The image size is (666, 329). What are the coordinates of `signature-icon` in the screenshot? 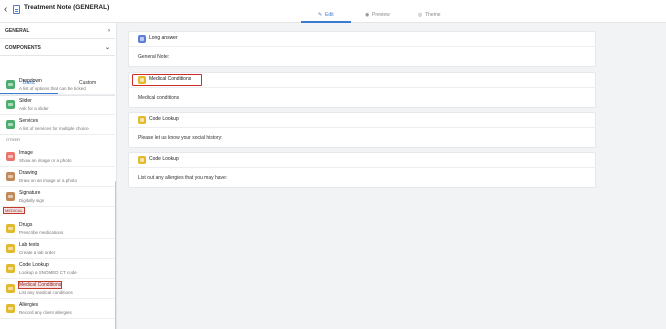 It's located at (10, 196).